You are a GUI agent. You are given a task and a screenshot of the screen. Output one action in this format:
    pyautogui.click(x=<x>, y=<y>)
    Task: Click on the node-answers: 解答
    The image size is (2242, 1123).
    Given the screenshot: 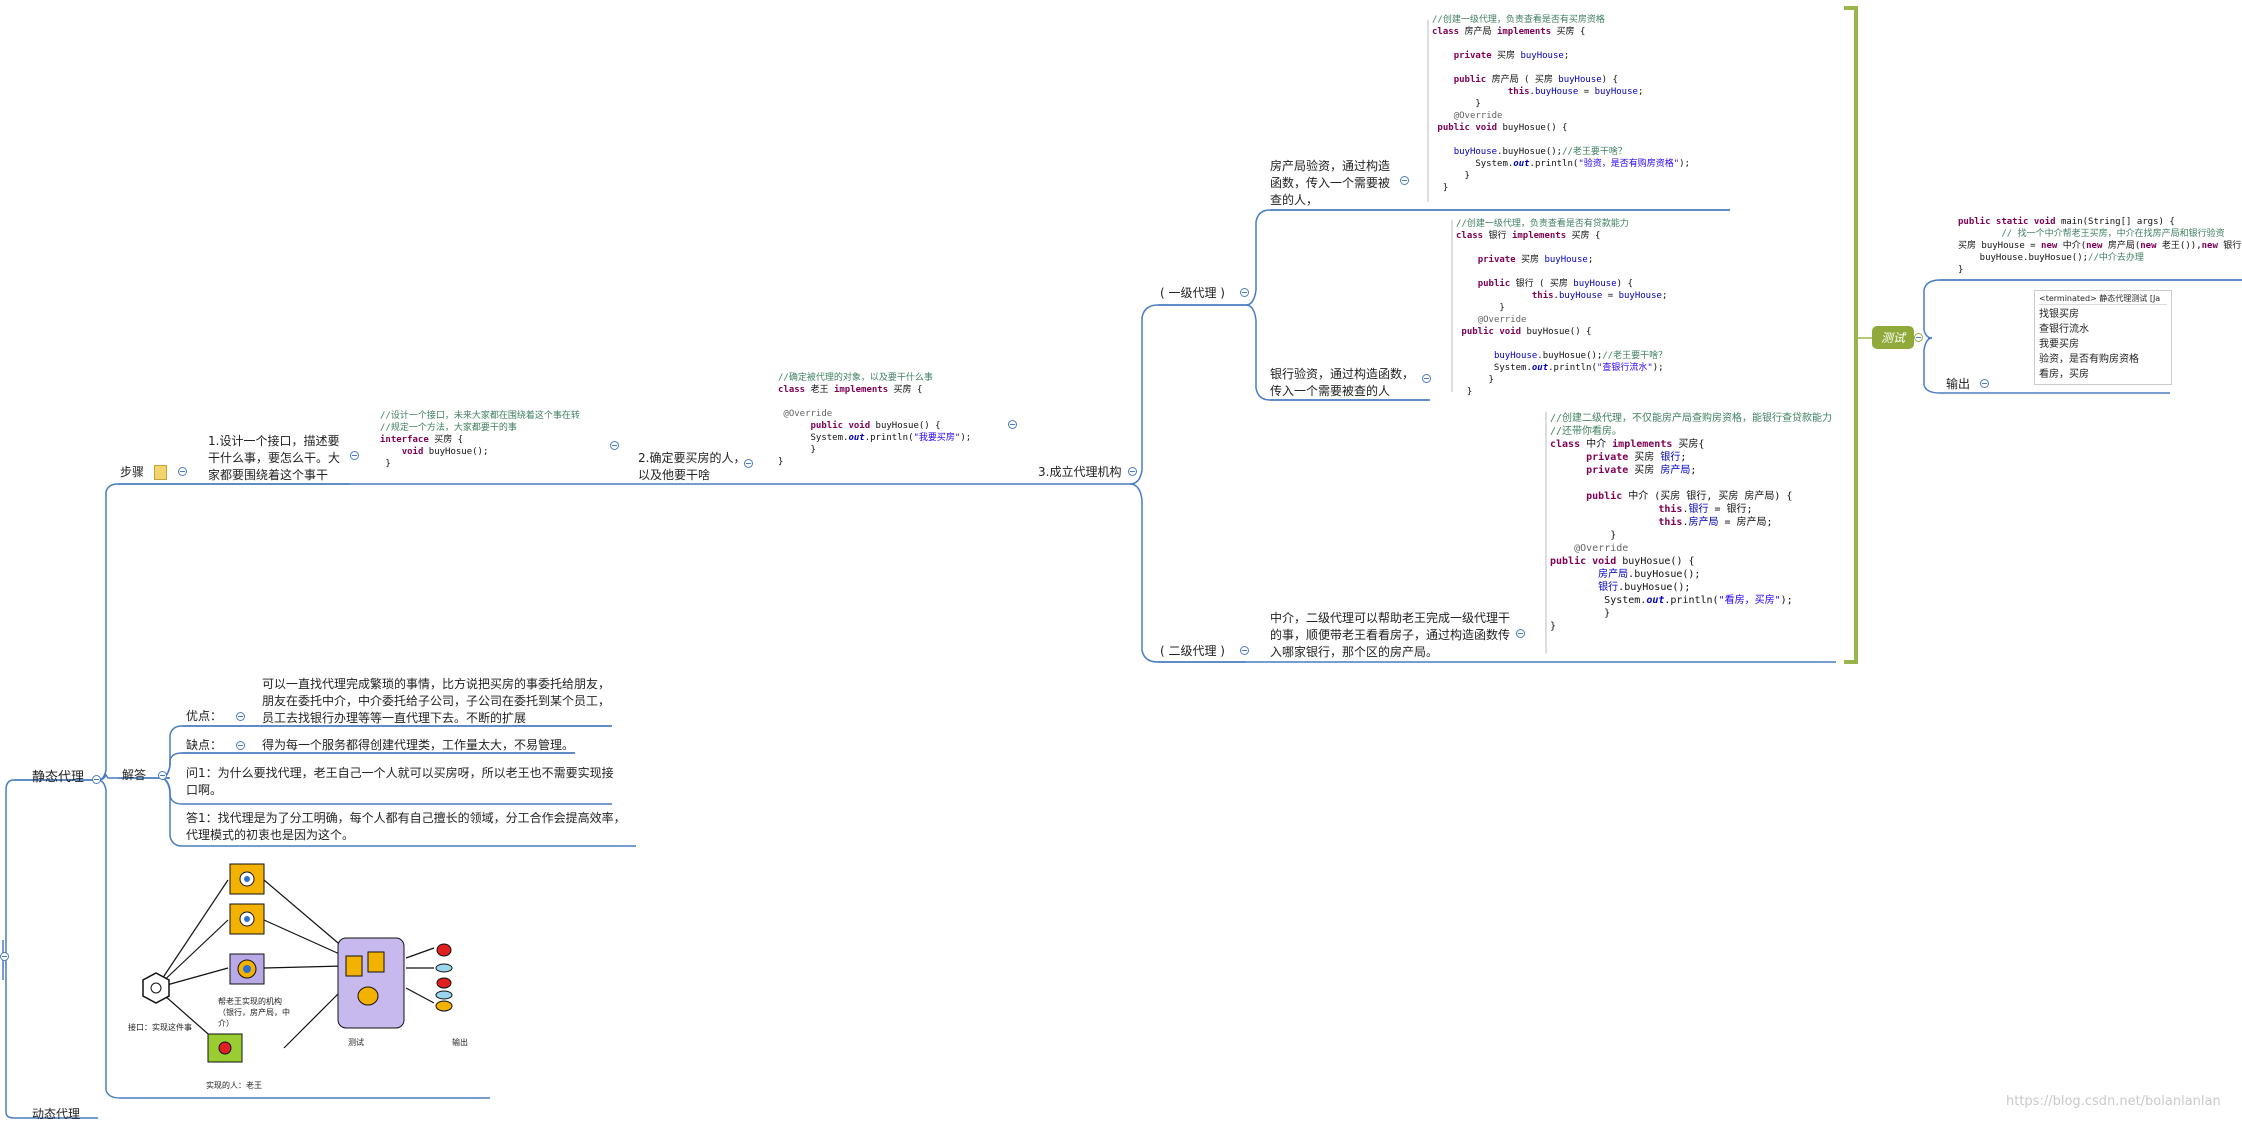 What is the action you would take?
    pyautogui.click(x=134, y=775)
    